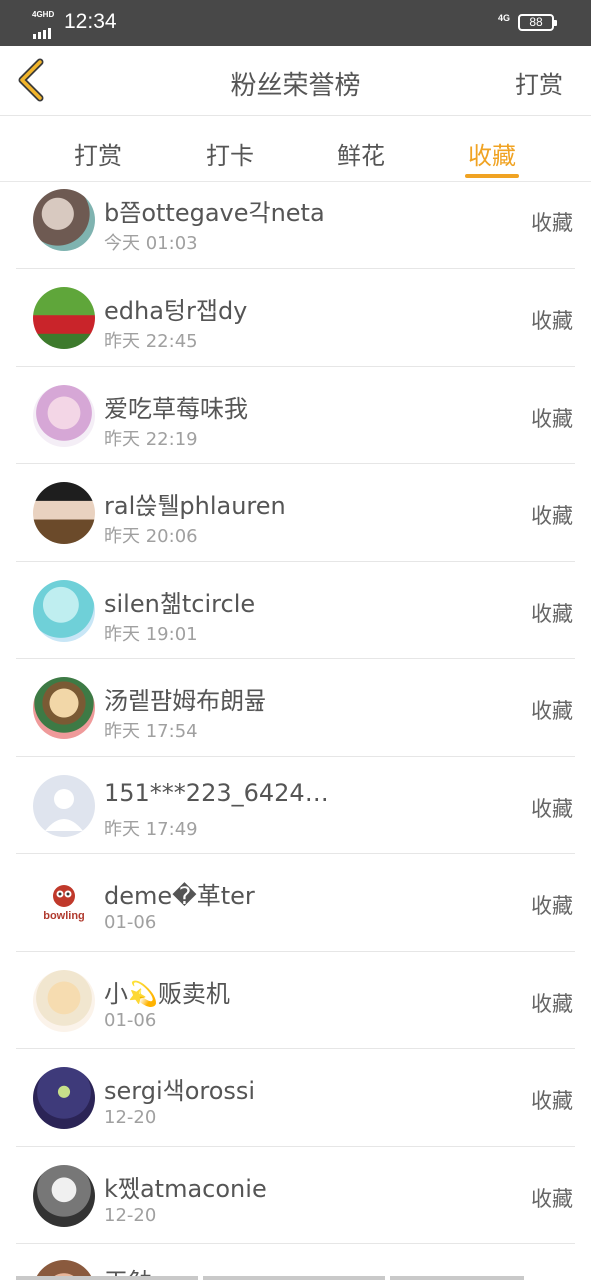 This screenshot has height=1280, width=591. Describe the element at coordinates (195, 506) in the screenshot. I see `user-name: ral쓵퉬phlauren` at that location.